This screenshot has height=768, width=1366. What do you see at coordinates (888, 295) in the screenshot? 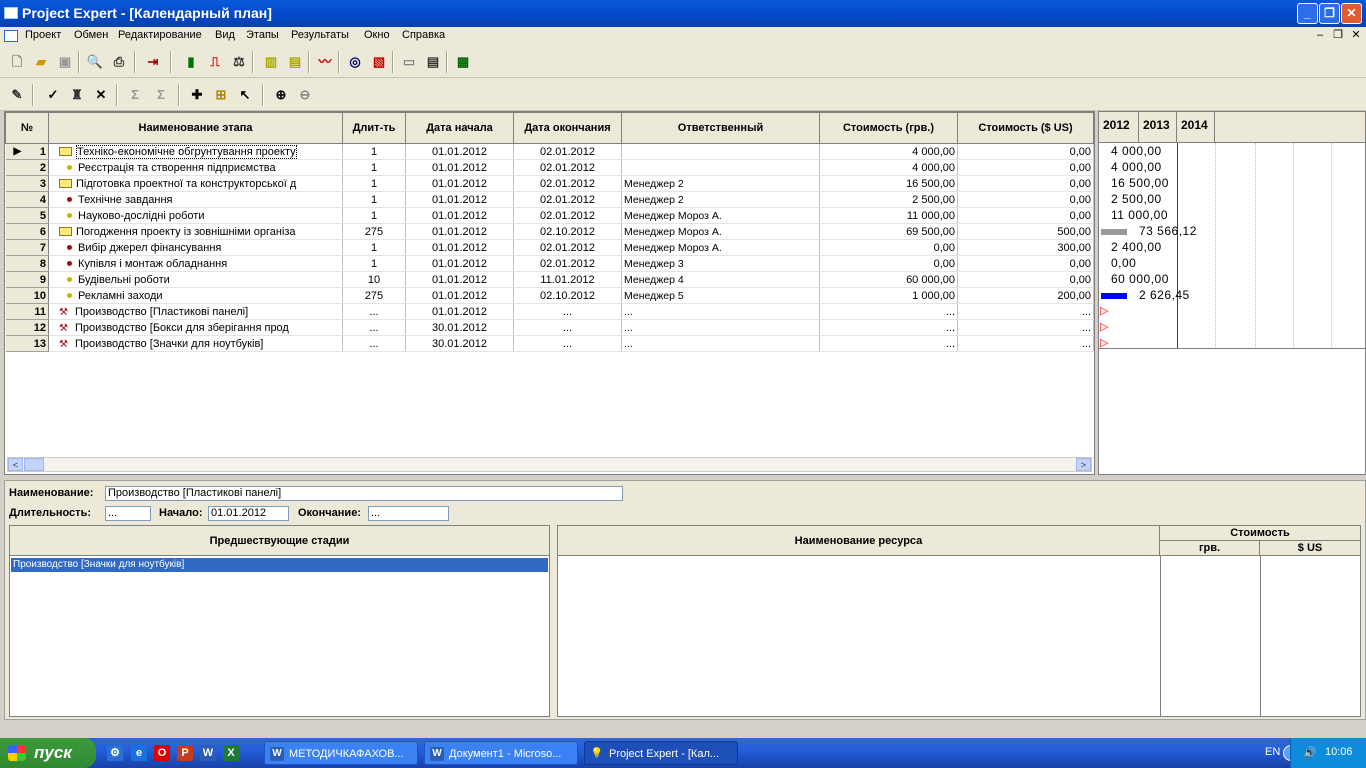
I see `cost-uah-cell: 1 000,00` at bounding box center [888, 295].